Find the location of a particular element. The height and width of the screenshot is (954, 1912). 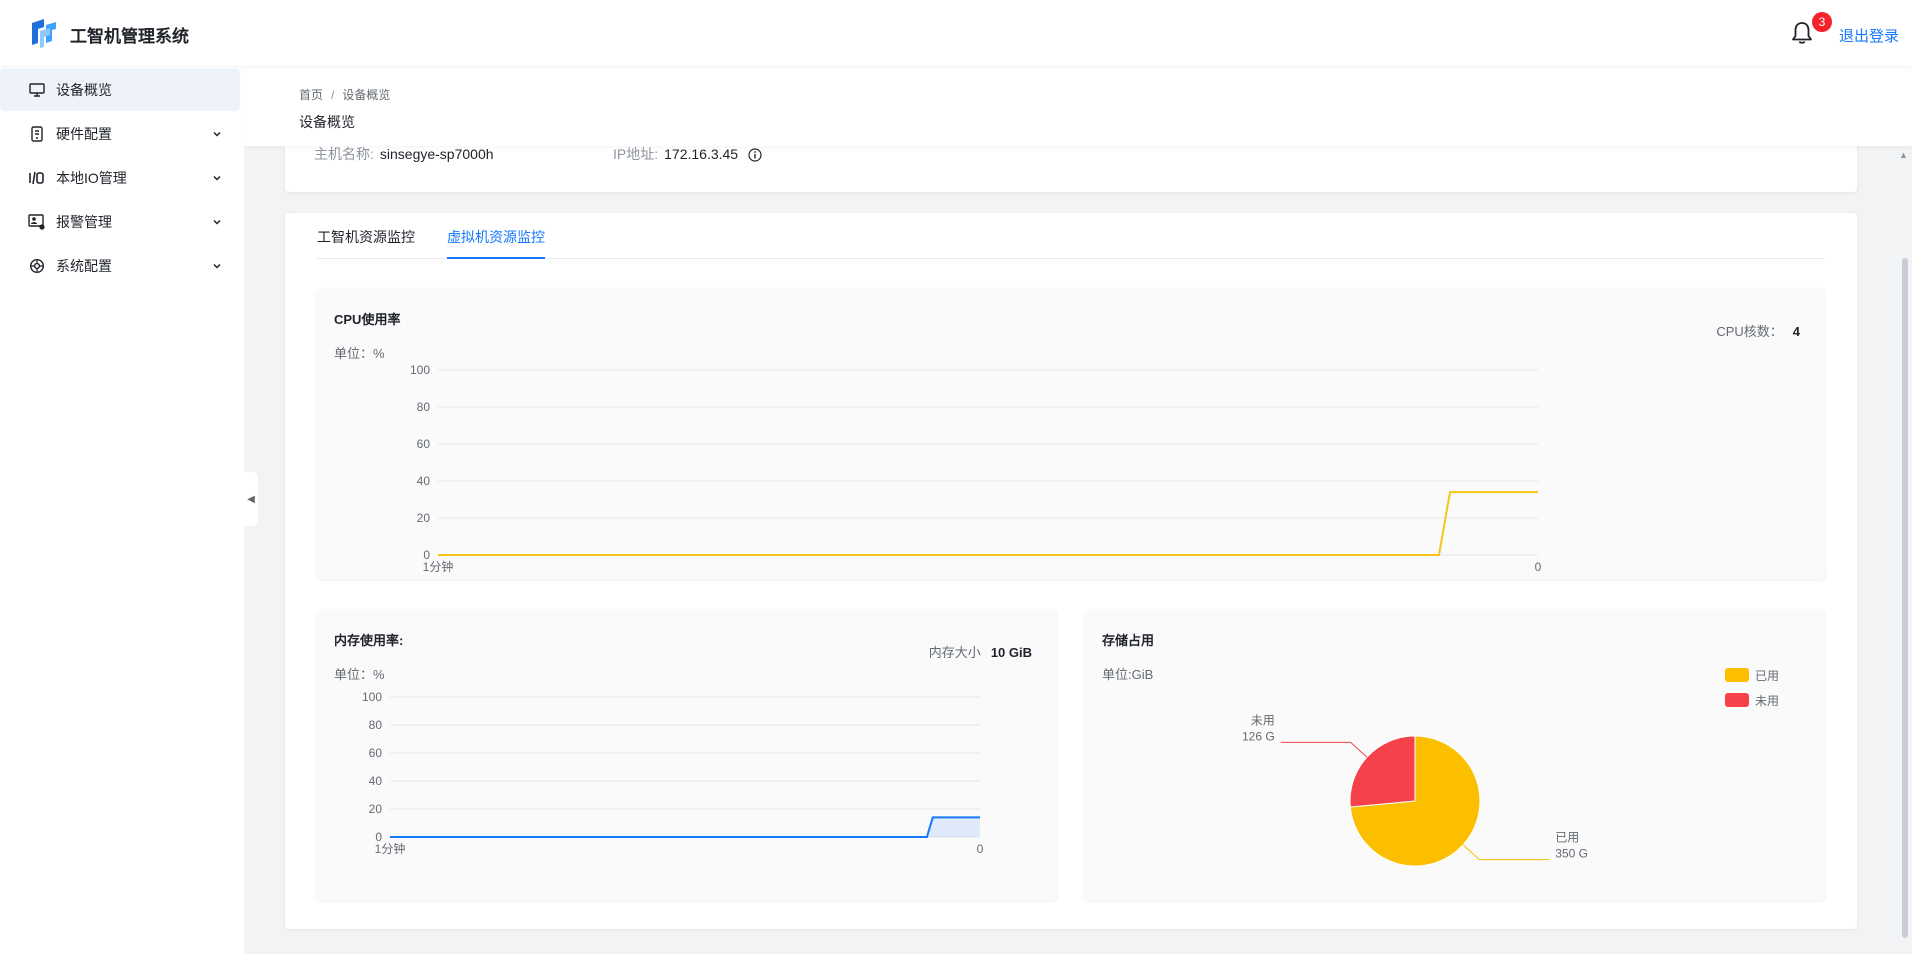

memory-area is located at coordinates (685, 827).